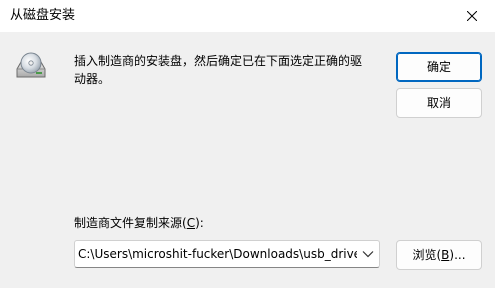 The image size is (495, 288). I want to click on cancel-button: 取消, so click(439, 103).